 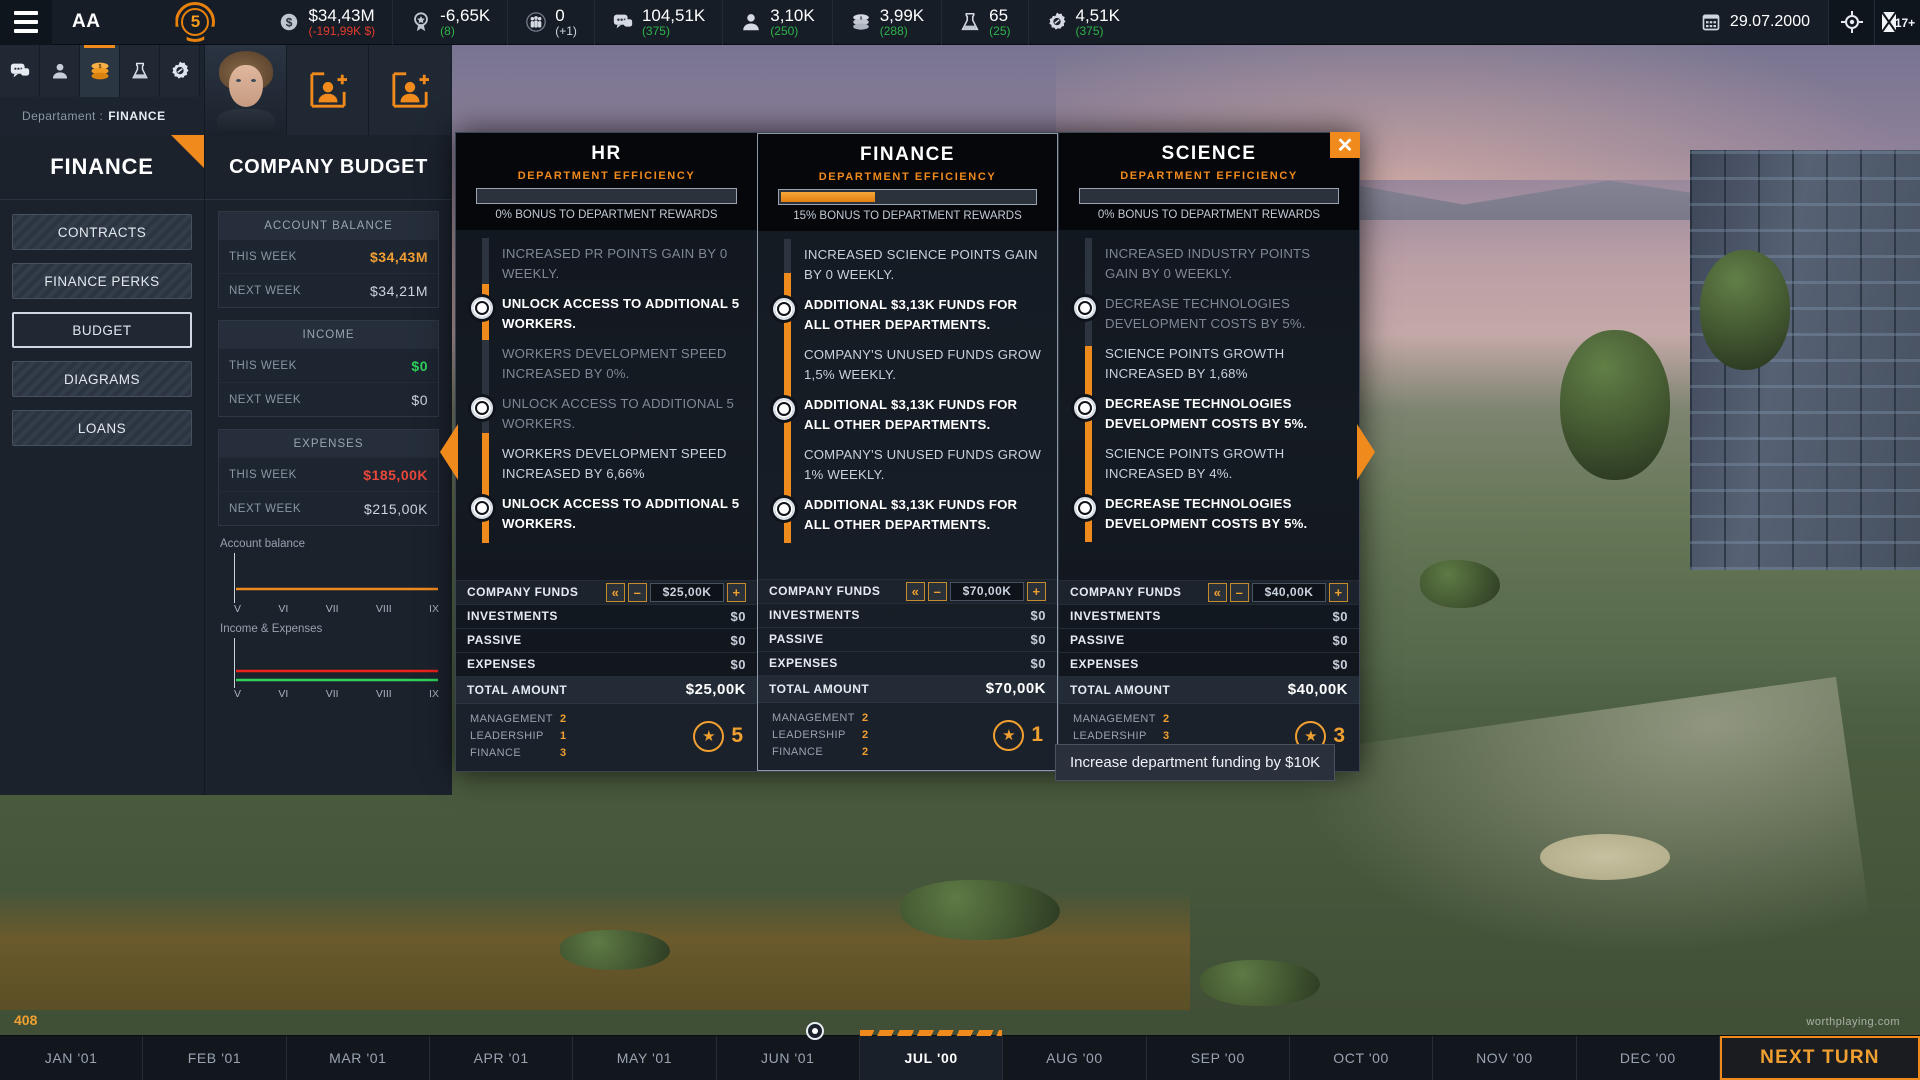 I want to click on rating-value: 1, so click(x=1037, y=735).